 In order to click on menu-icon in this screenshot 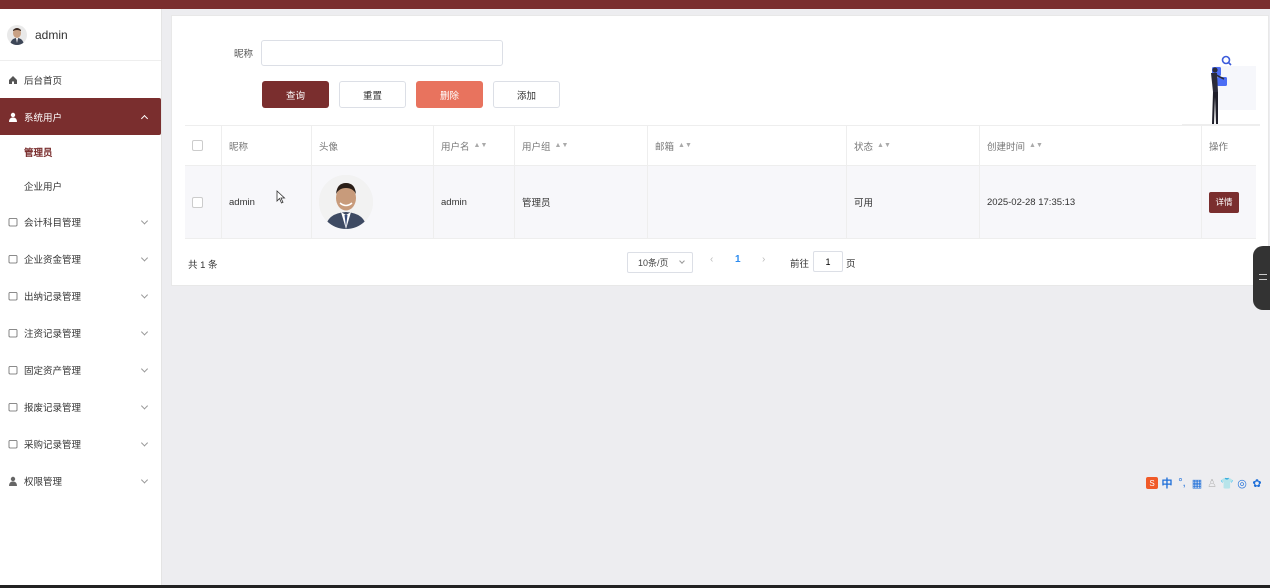, I will do `click(1263, 277)`.